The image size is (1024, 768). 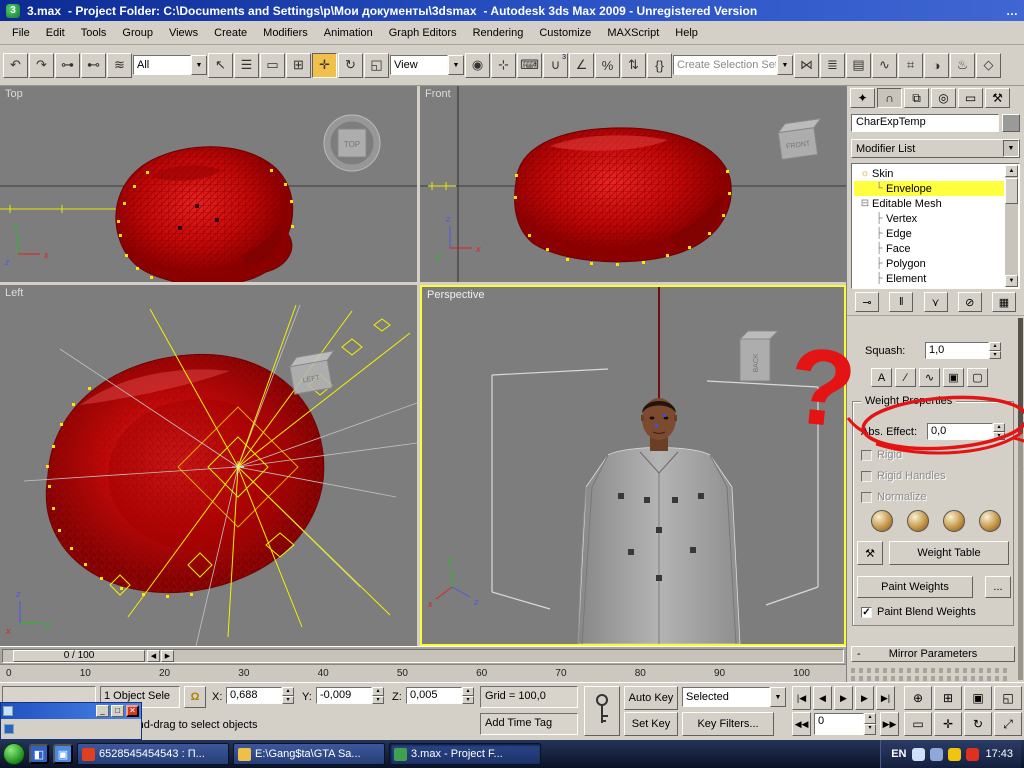 What do you see at coordinates (230, 33) in the screenshot?
I see `menu-item: Create` at bounding box center [230, 33].